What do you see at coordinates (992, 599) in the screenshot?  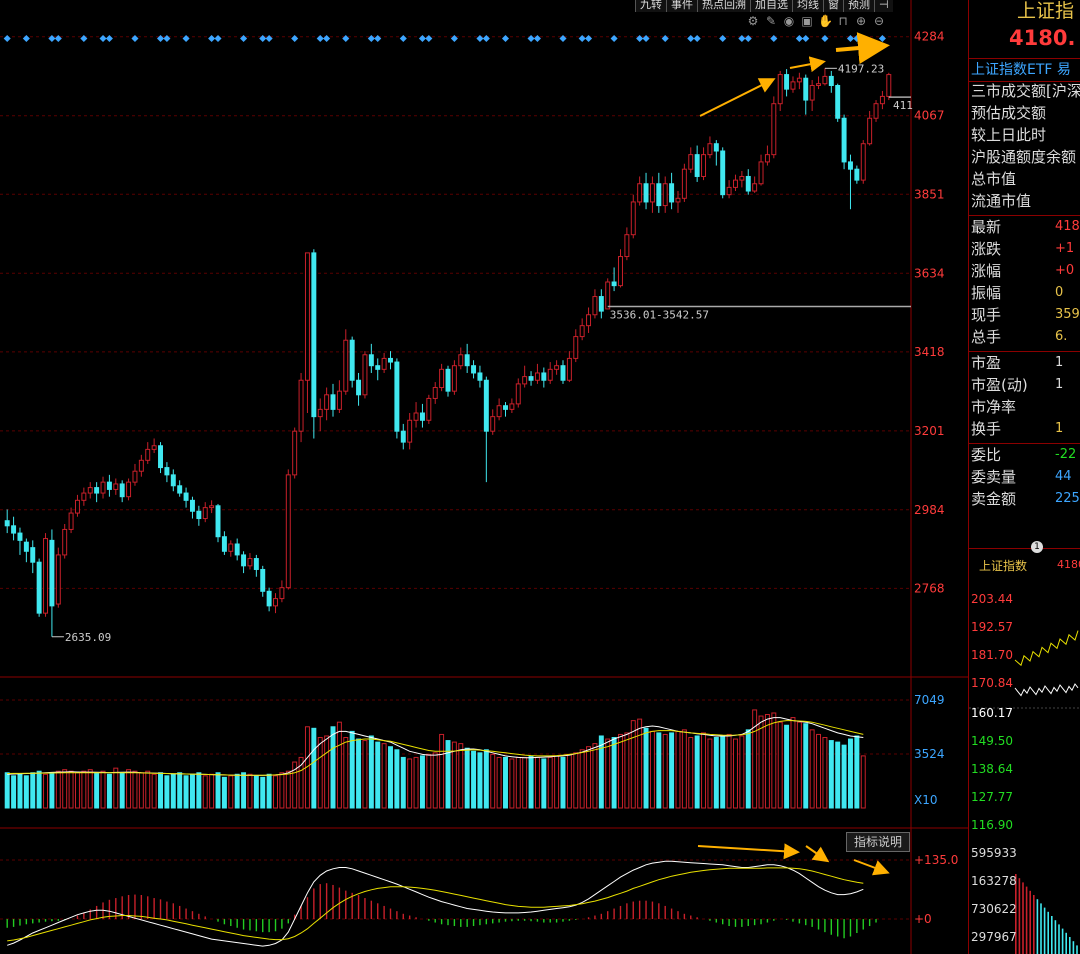 I see `mini-axis-label: 203.44` at bounding box center [992, 599].